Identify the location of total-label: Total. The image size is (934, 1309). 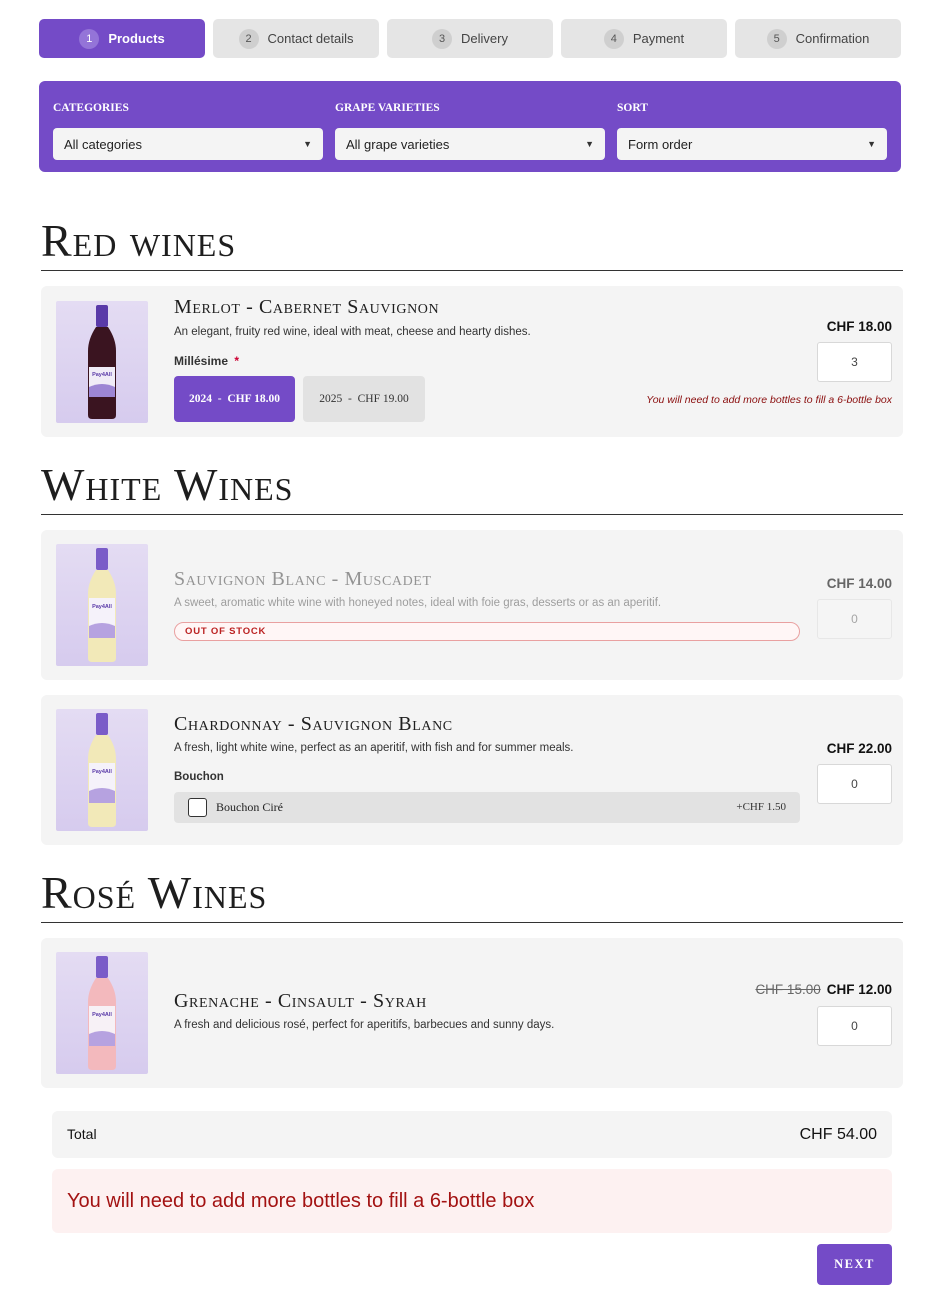
(82, 1134).